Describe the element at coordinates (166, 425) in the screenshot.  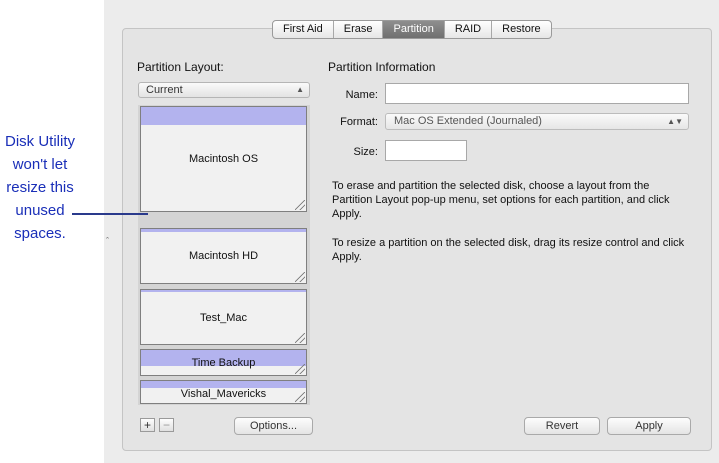
I see `remove-partition-button: −` at that location.